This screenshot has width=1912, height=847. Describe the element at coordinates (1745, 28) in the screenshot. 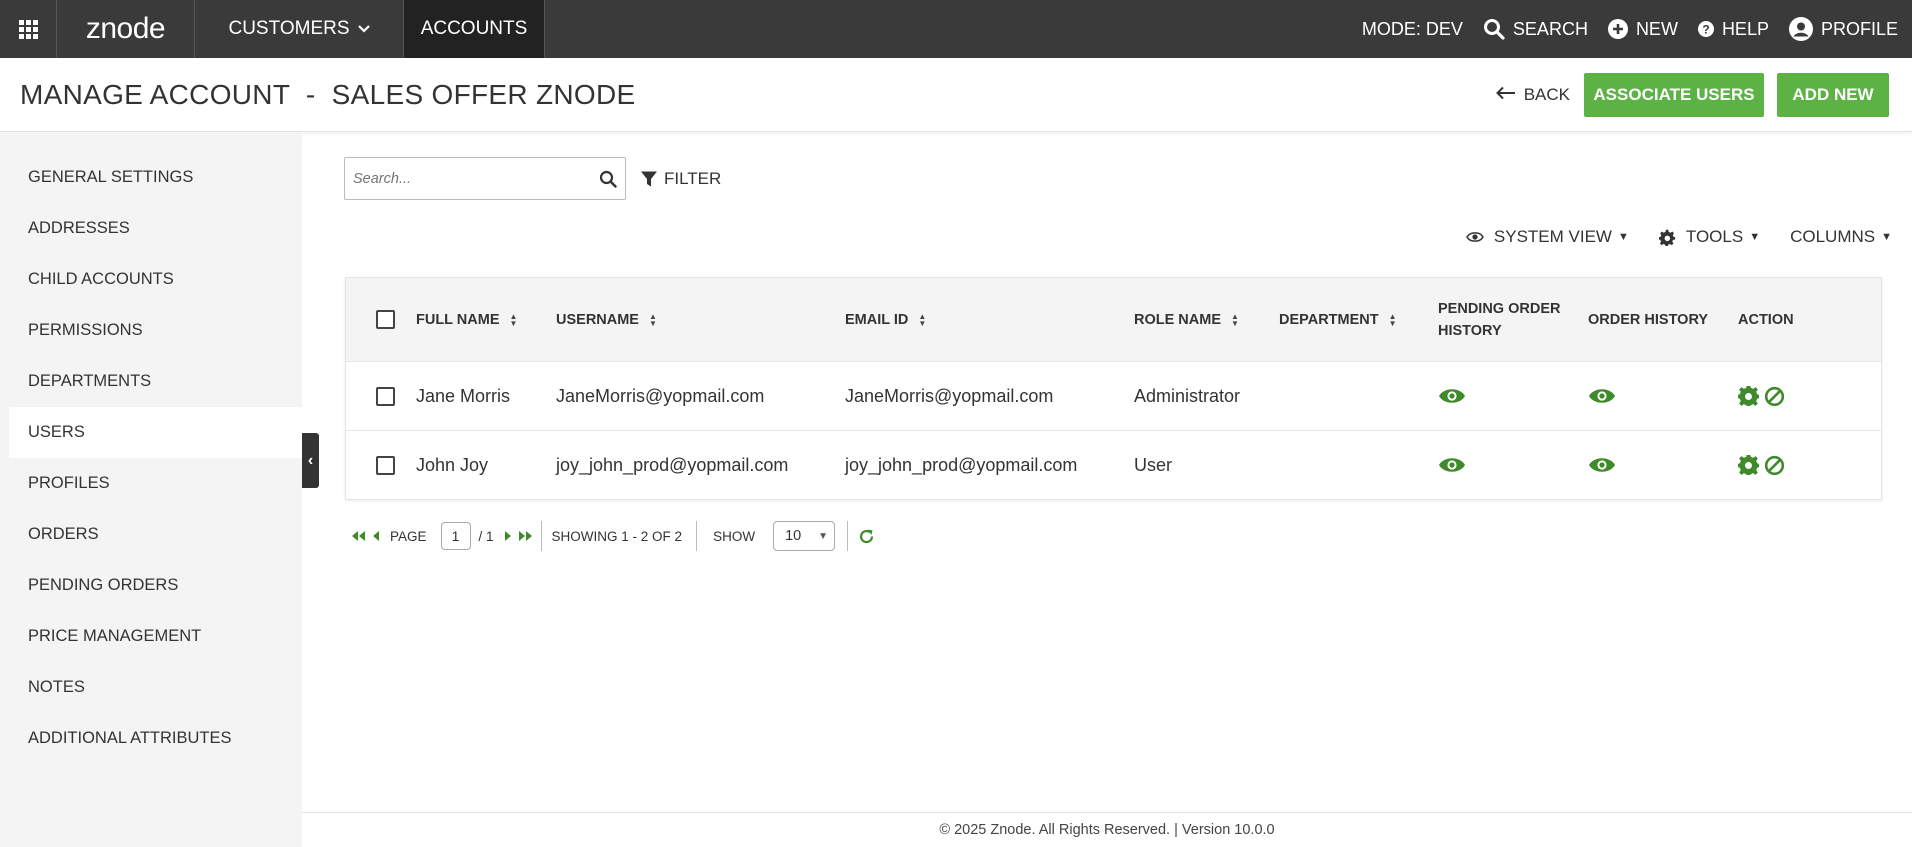

I see `nav-help-label: HELP` at that location.